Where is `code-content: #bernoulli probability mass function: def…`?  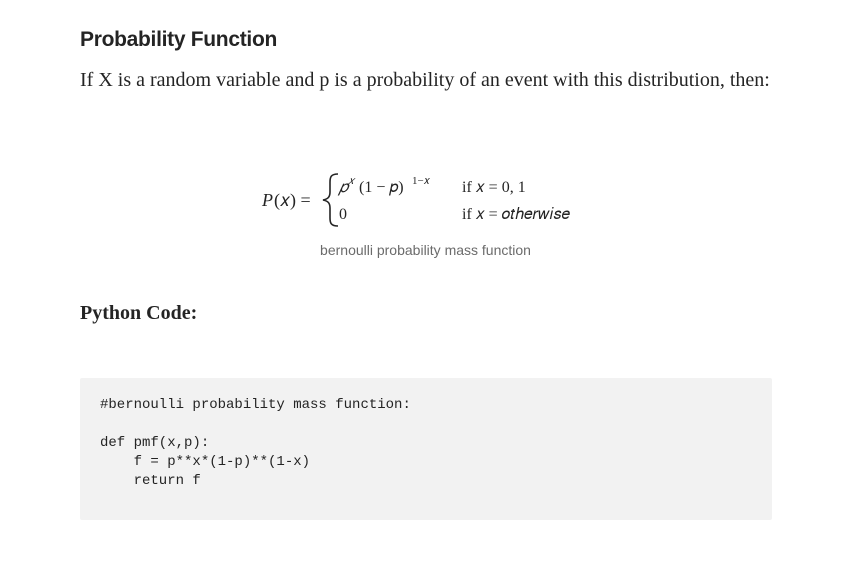
code-content: #bernoulli probability mass function: def… is located at coordinates (255, 443).